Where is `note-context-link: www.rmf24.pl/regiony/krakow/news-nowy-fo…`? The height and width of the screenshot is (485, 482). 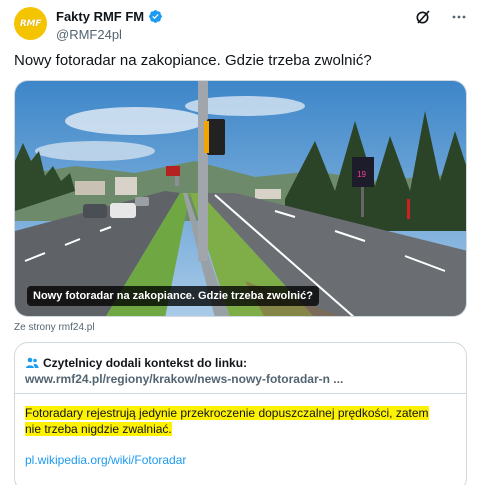
note-context-link: www.rmf24.pl/regiony/krakow/news-nowy-fo… is located at coordinates (184, 379).